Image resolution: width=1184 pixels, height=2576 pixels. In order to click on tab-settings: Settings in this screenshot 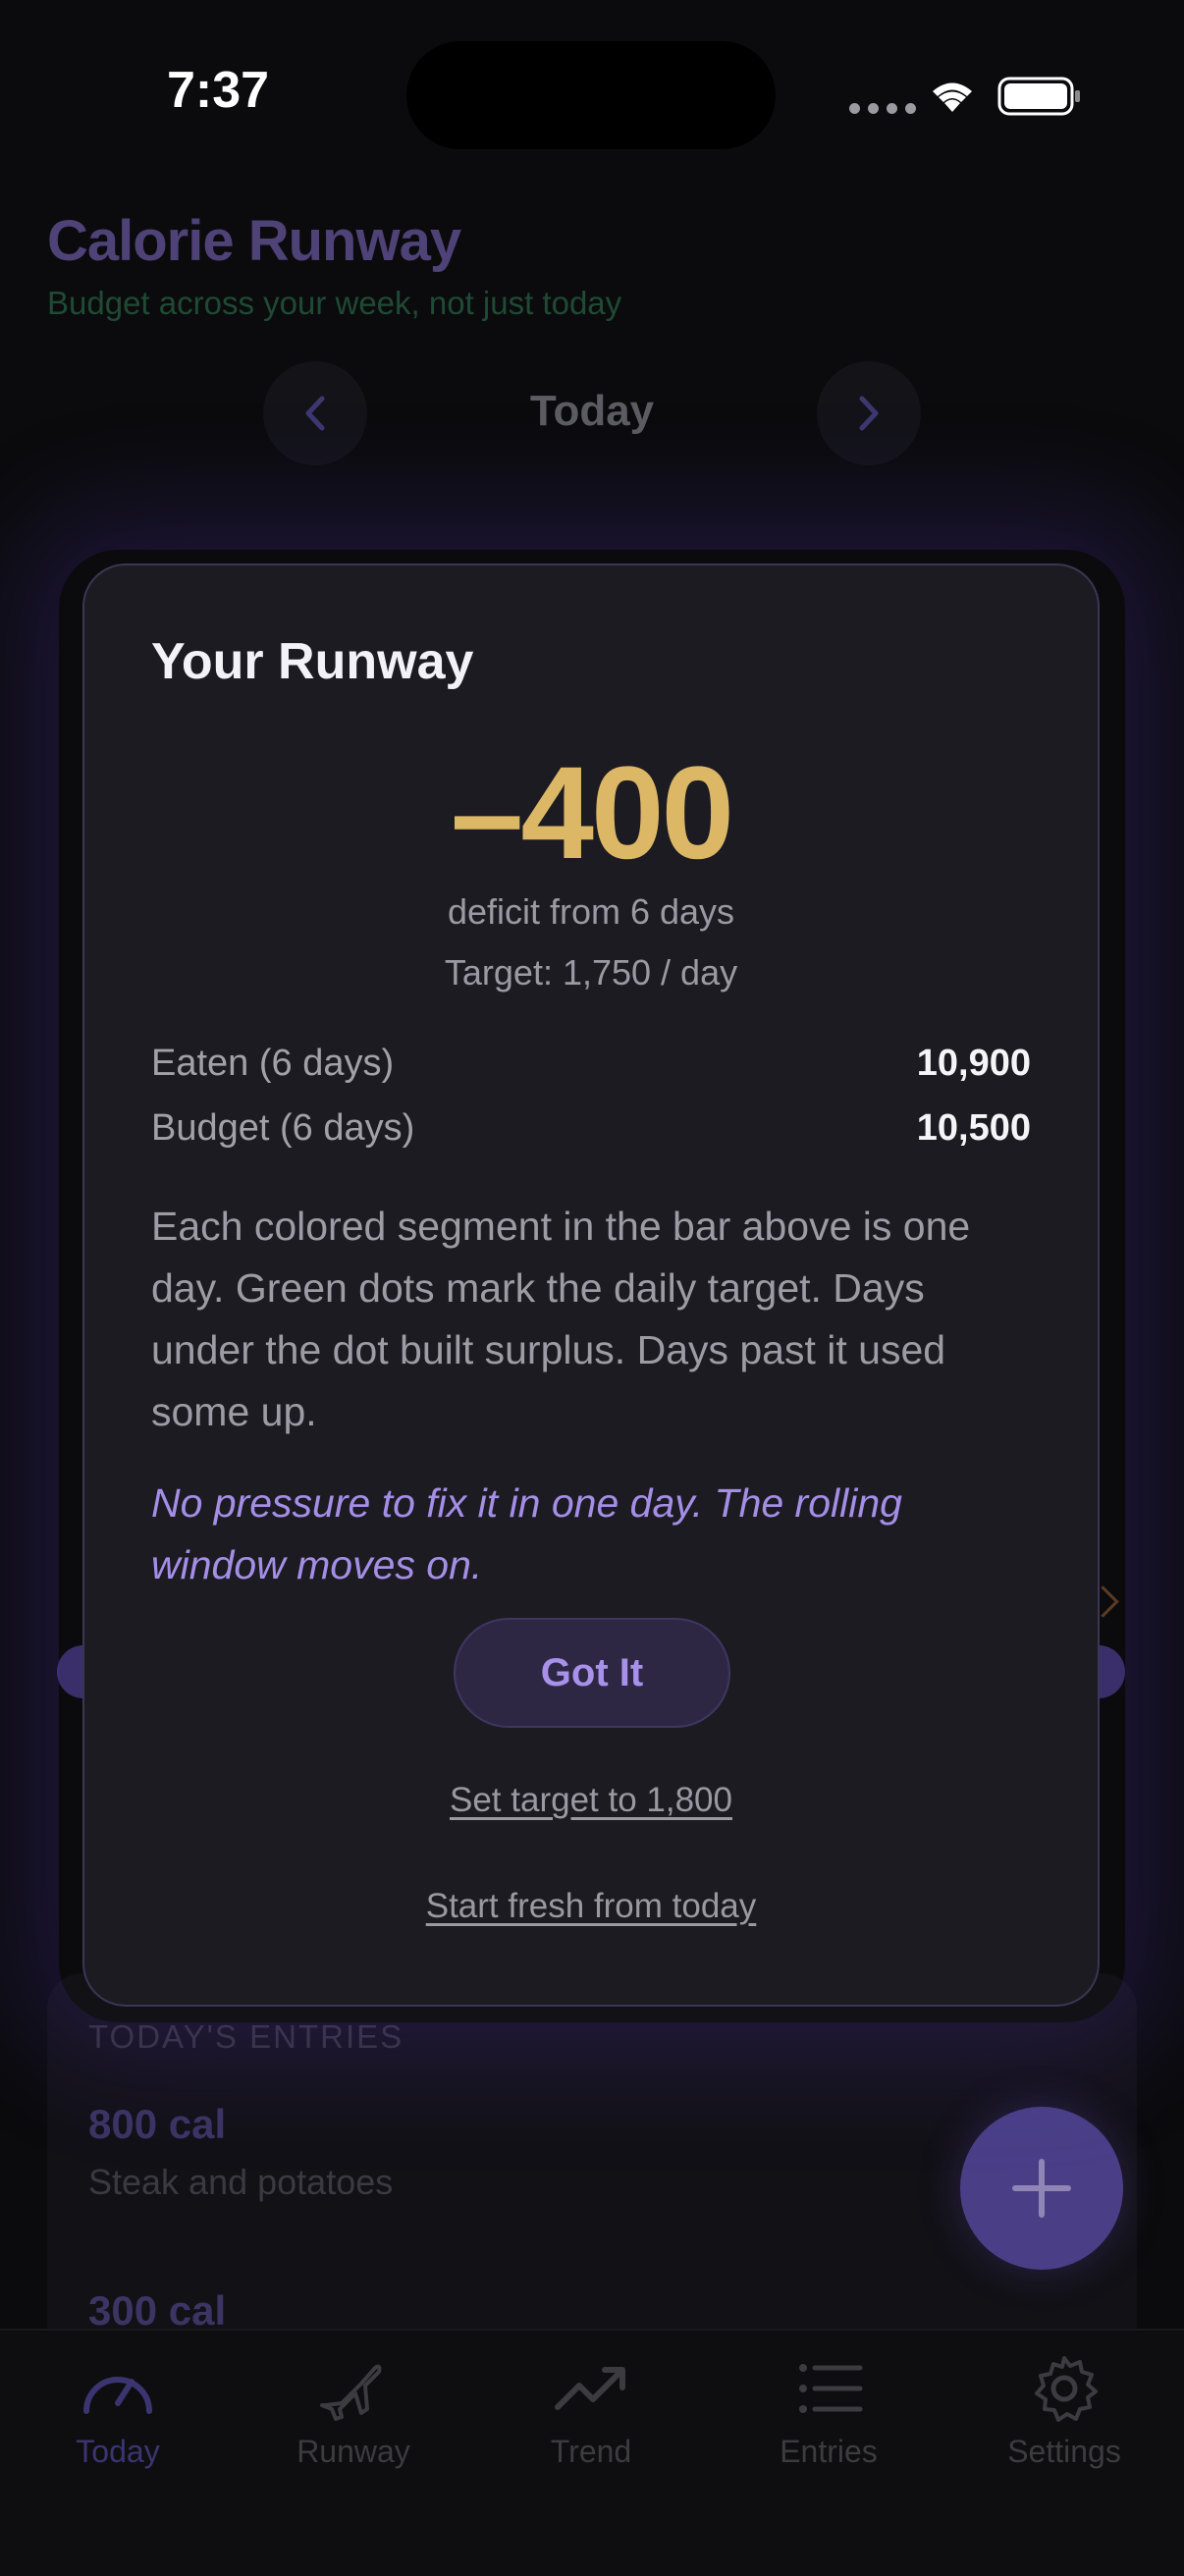, I will do `click(1064, 2412)`.